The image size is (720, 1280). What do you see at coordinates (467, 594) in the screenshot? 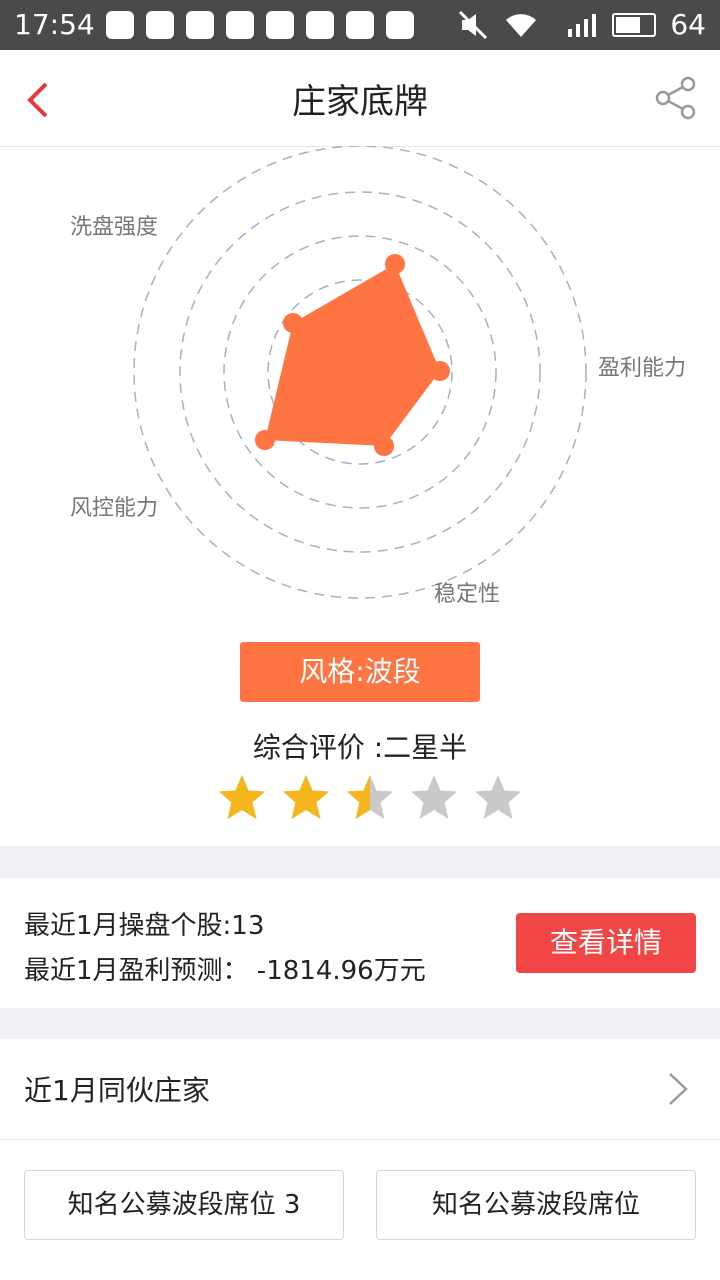
I see `radar-label-stability: 稳定性` at bounding box center [467, 594].